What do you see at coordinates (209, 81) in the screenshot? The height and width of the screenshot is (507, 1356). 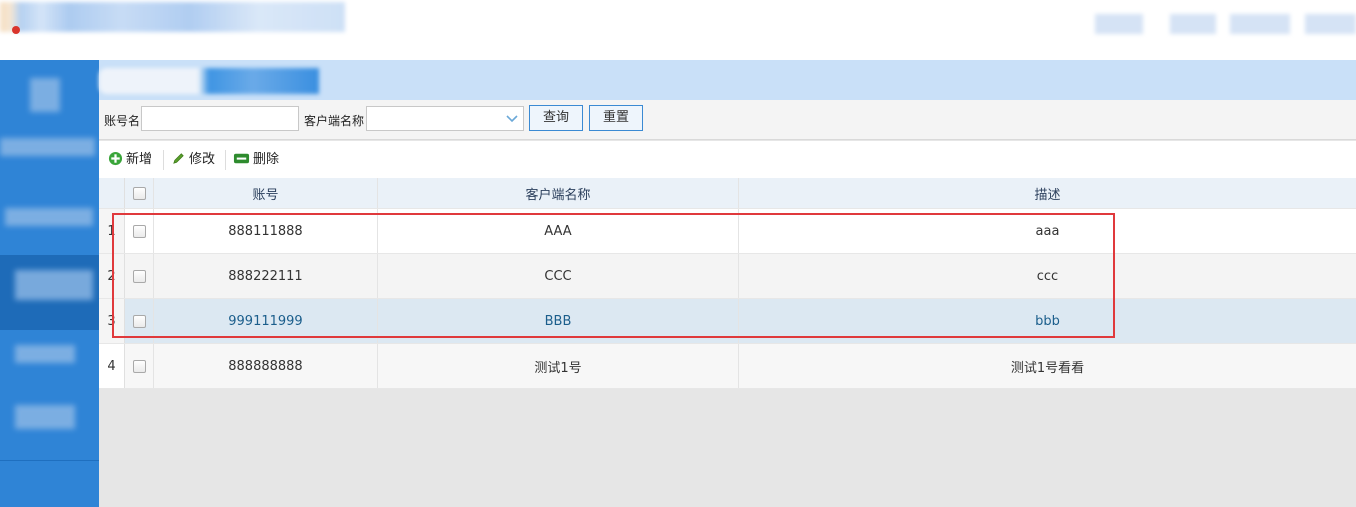 I see `tab-current` at bounding box center [209, 81].